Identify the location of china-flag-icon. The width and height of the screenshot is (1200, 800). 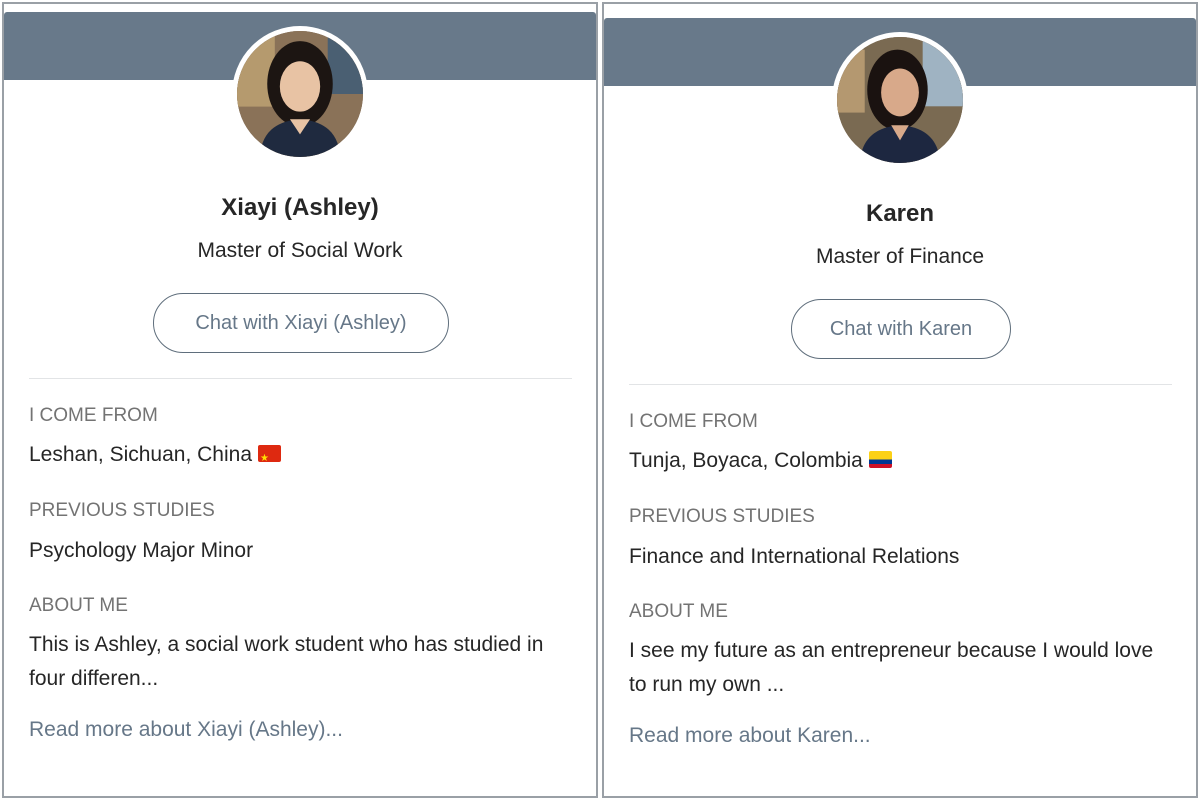
(269, 453).